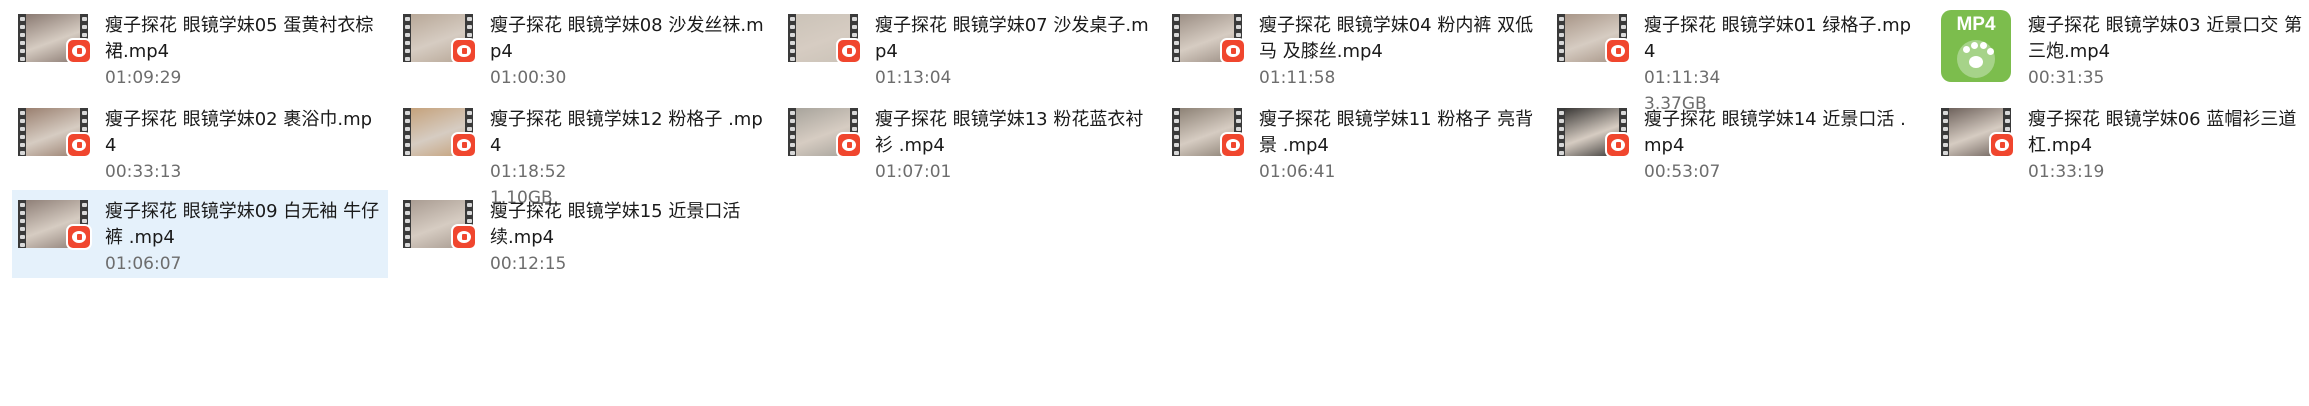 The width and height of the screenshot is (2309, 406). What do you see at coordinates (1297, 172) in the screenshot?
I see `file-duration: 01:06:41` at bounding box center [1297, 172].